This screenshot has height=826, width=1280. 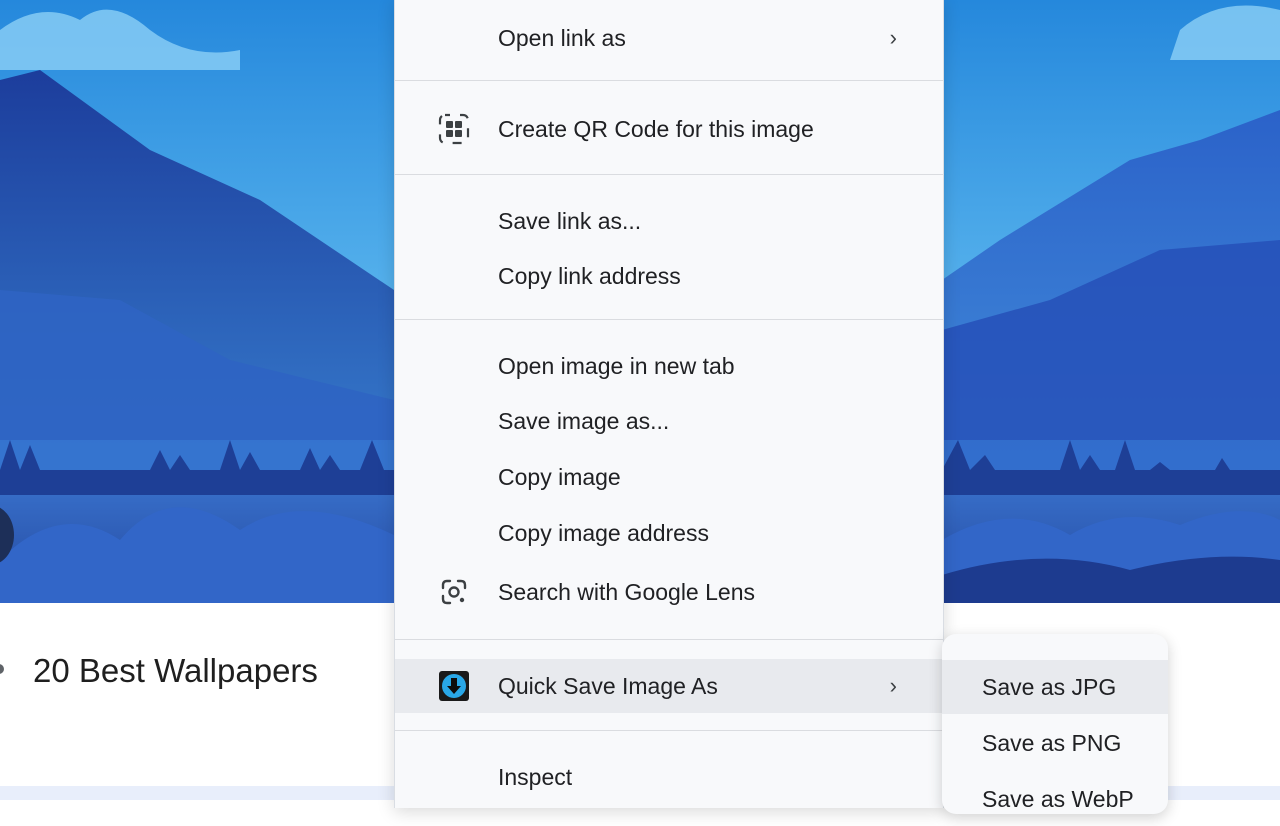 I want to click on menu-item-label: Open link as, so click(x=562, y=37).